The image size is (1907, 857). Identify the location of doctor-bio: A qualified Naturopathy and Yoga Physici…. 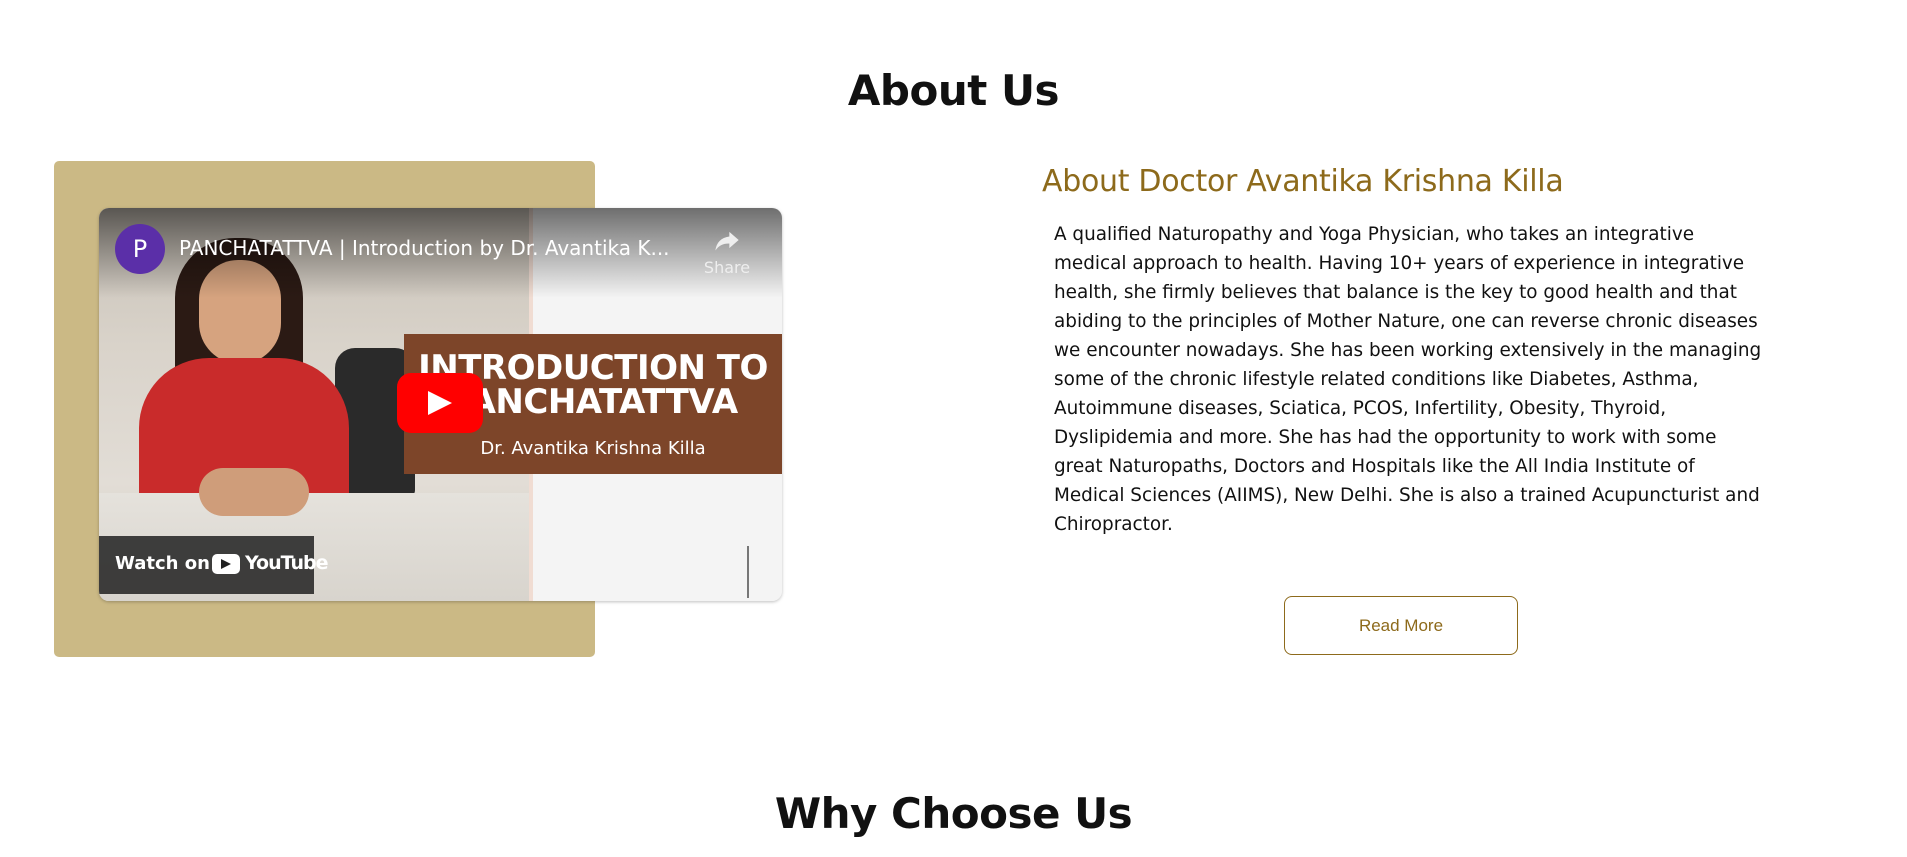
(1408, 379).